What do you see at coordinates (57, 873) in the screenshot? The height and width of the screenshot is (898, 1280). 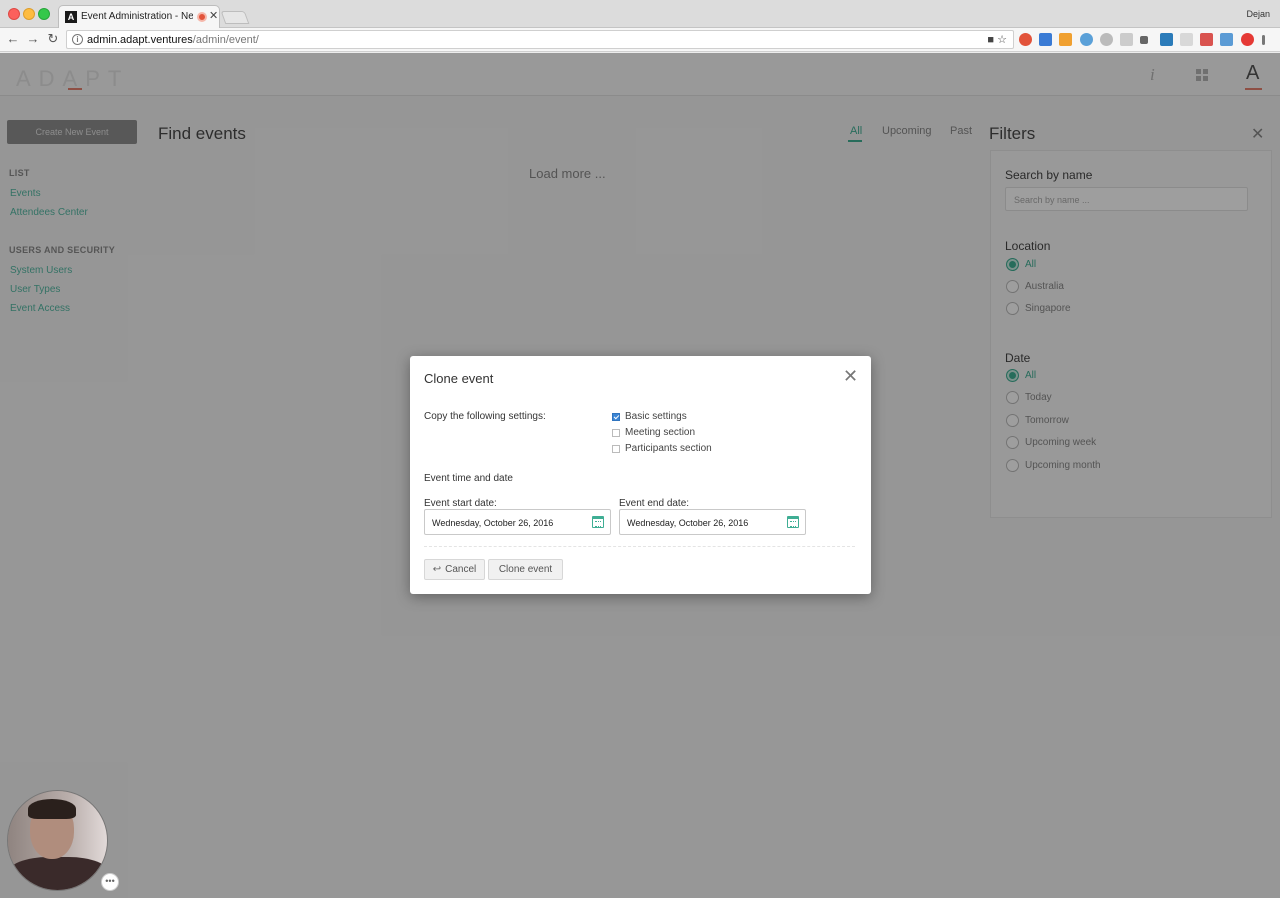 I see `webcam-person-body` at bounding box center [57, 873].